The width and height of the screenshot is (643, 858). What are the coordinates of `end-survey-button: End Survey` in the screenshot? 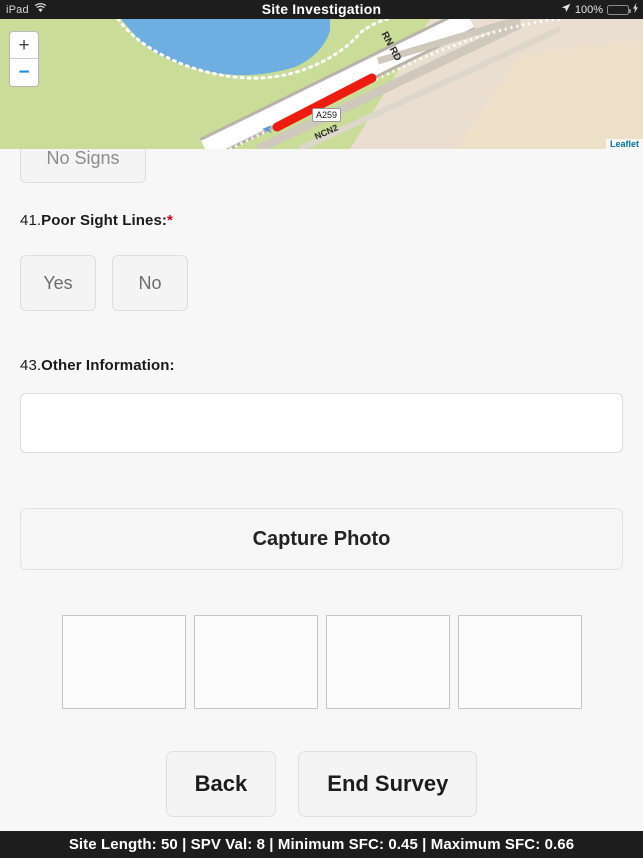 It's located at (388, 784).